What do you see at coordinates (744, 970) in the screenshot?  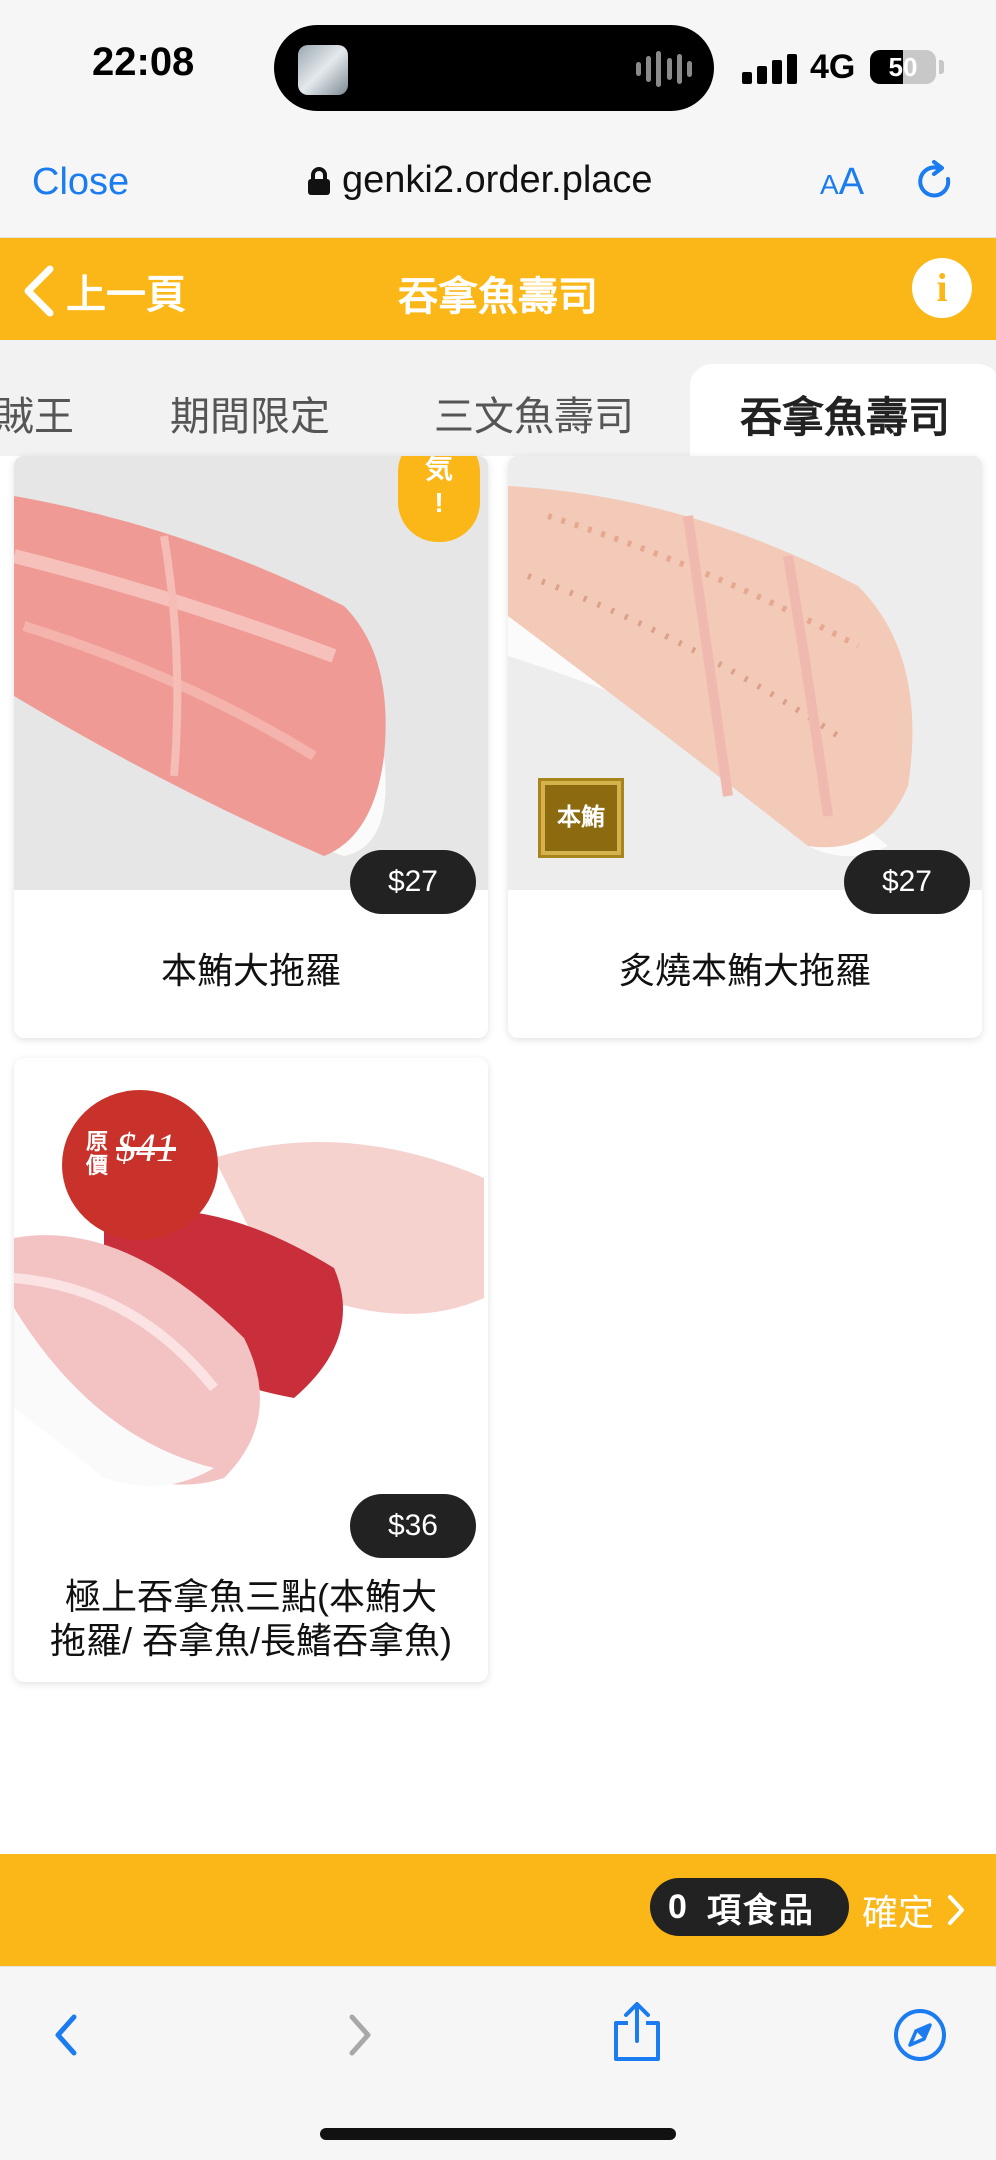 I see `product-name: 炙燒本鮪大拖羅` at bounding box center [744, 970].